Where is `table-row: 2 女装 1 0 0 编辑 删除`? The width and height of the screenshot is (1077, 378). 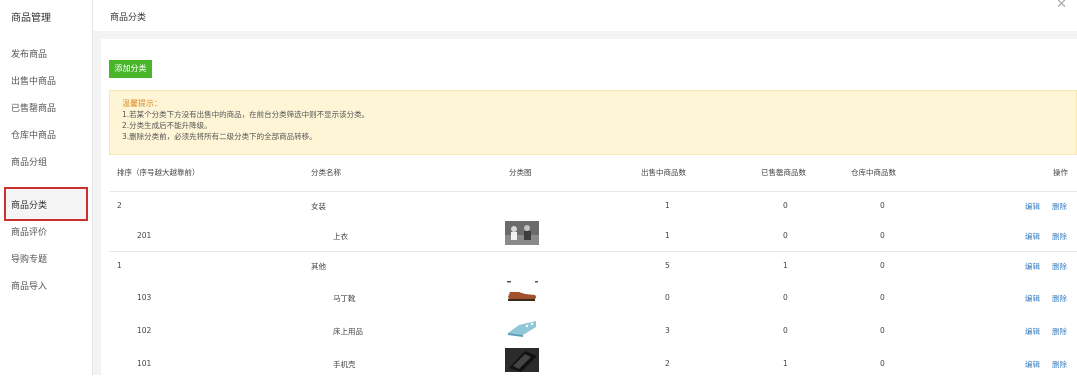 table-row: 2 女装 1 0 0 编辑 删除 is located at coordinates (589, 205).